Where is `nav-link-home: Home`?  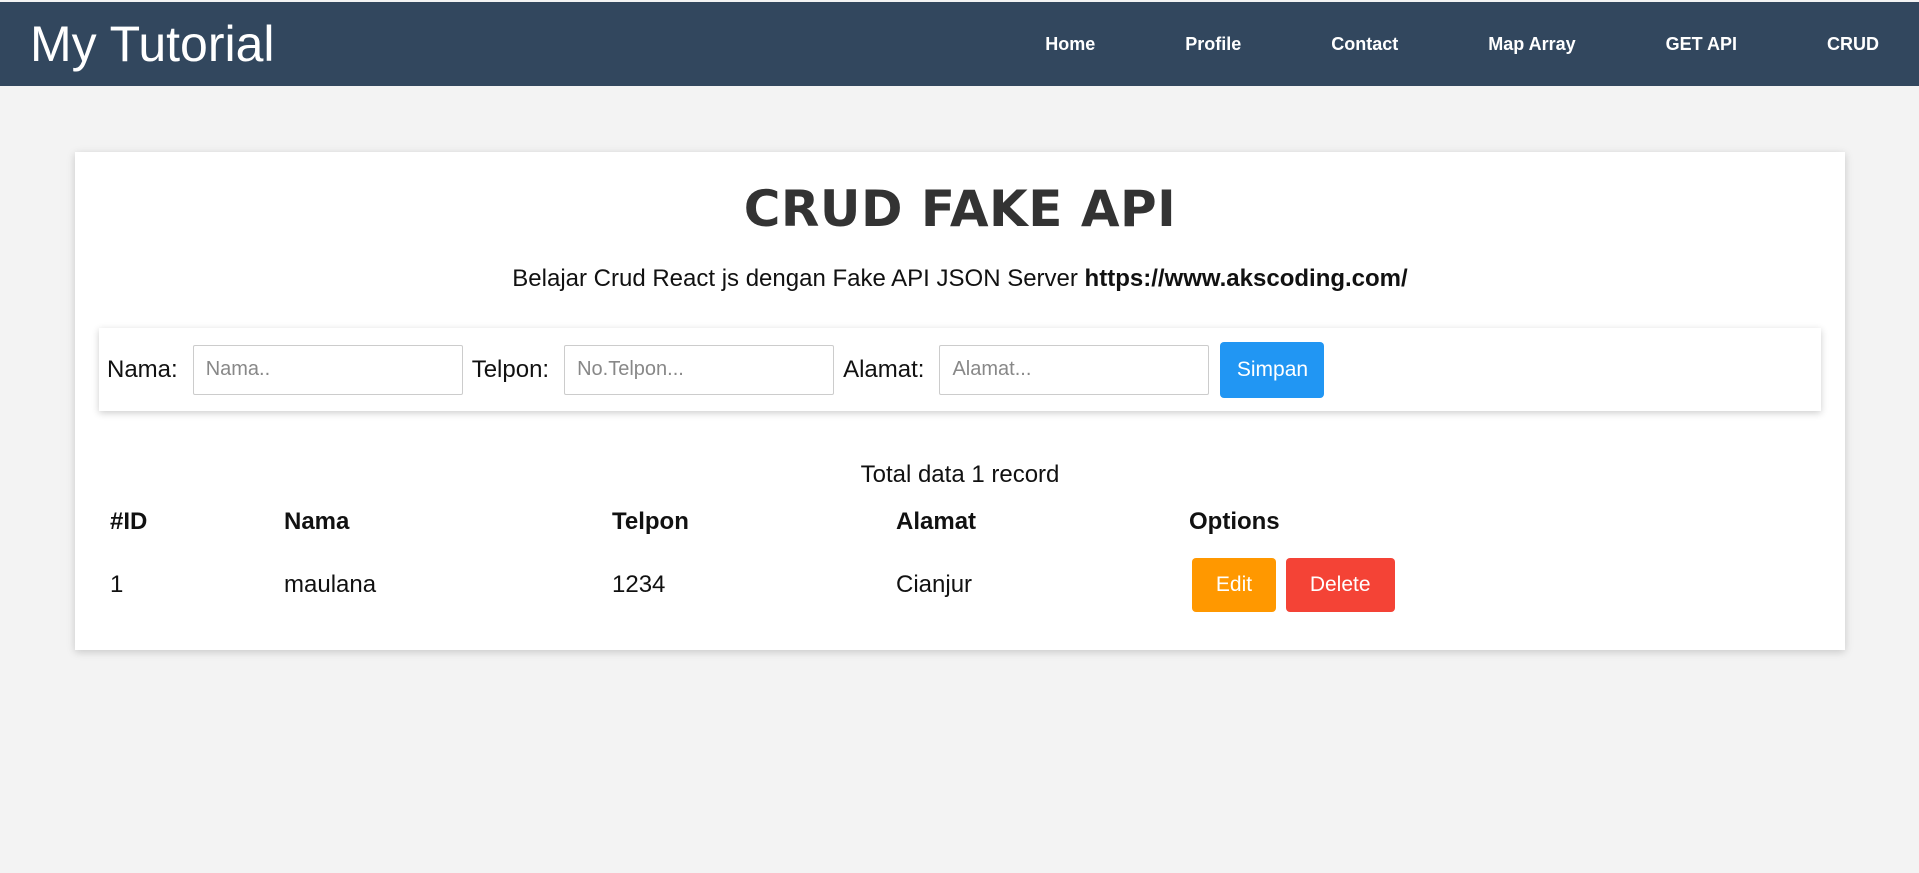
nav-link-home: Home is located at coordinates (1070, 44).